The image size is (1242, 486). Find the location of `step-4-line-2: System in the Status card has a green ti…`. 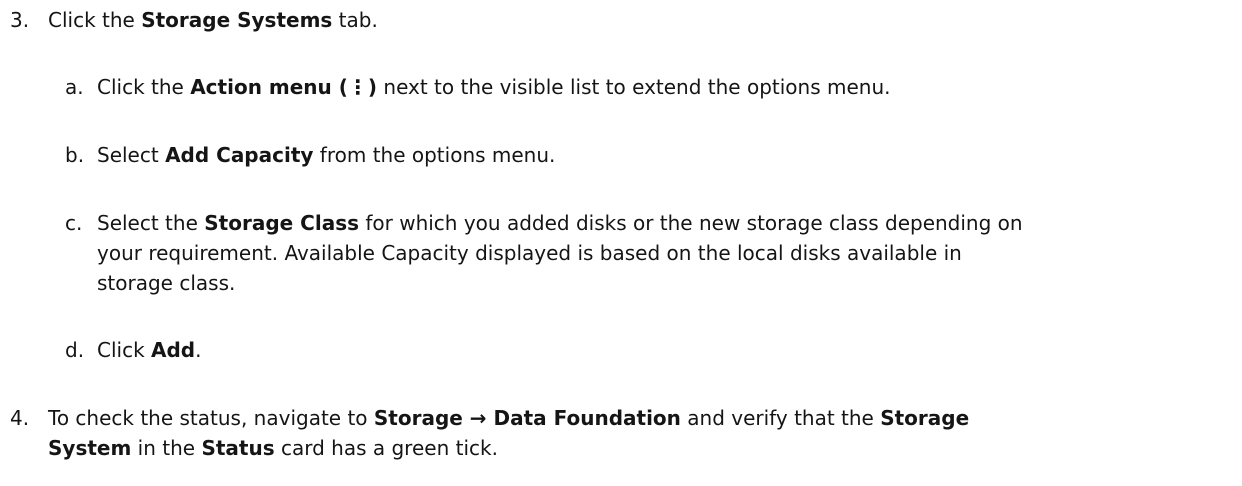

step-4-line-2: System in the Status card has a green ti… is located at coordinates (617, 448).